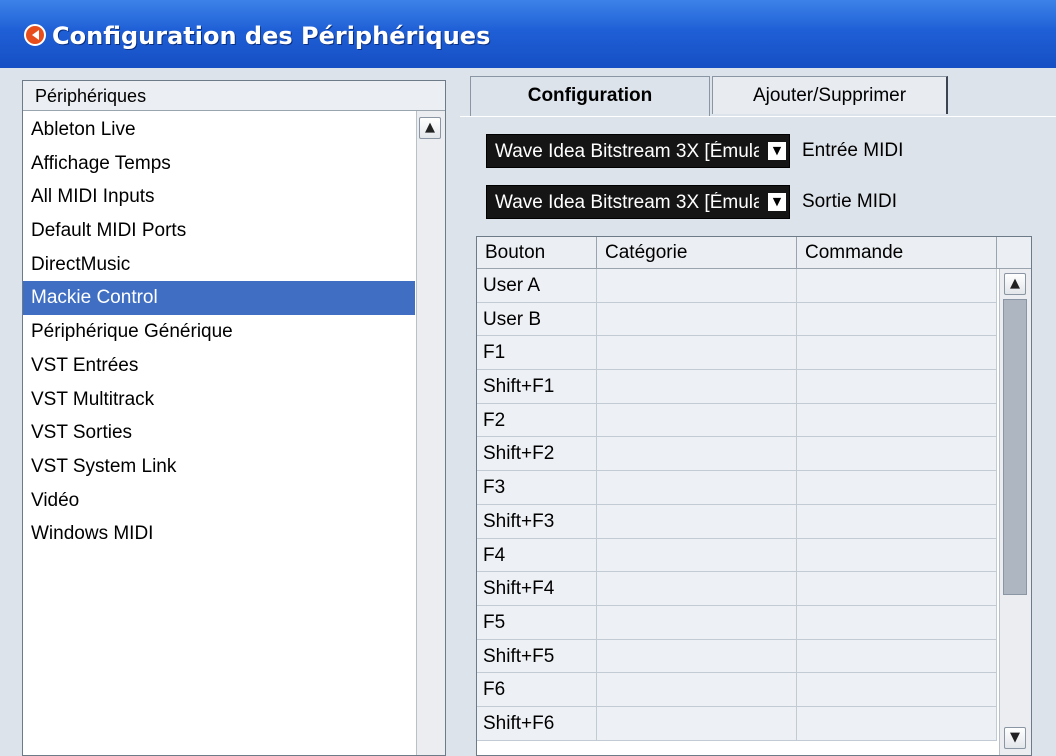  What do you see at coordinates (537, 353) in the screenshot?
I see `cell-bouton: F1` at bounding box center [537, 353].